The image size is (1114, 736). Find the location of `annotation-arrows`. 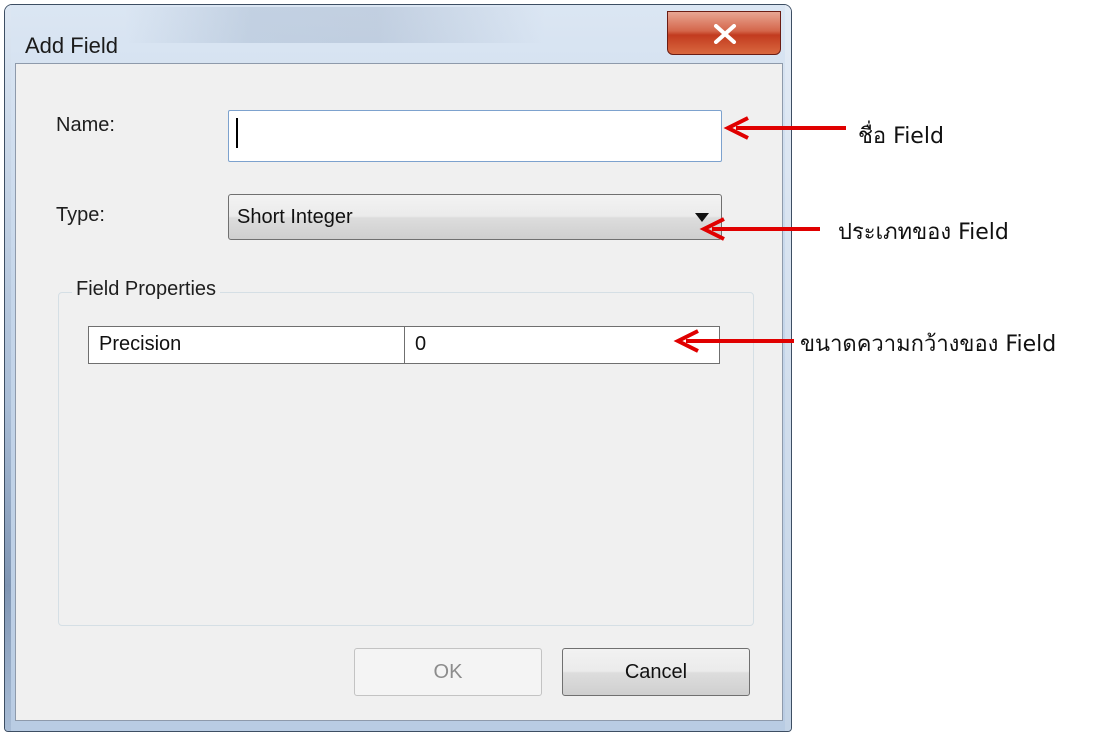

annotation-arrows is located at coordinates (759, 234).